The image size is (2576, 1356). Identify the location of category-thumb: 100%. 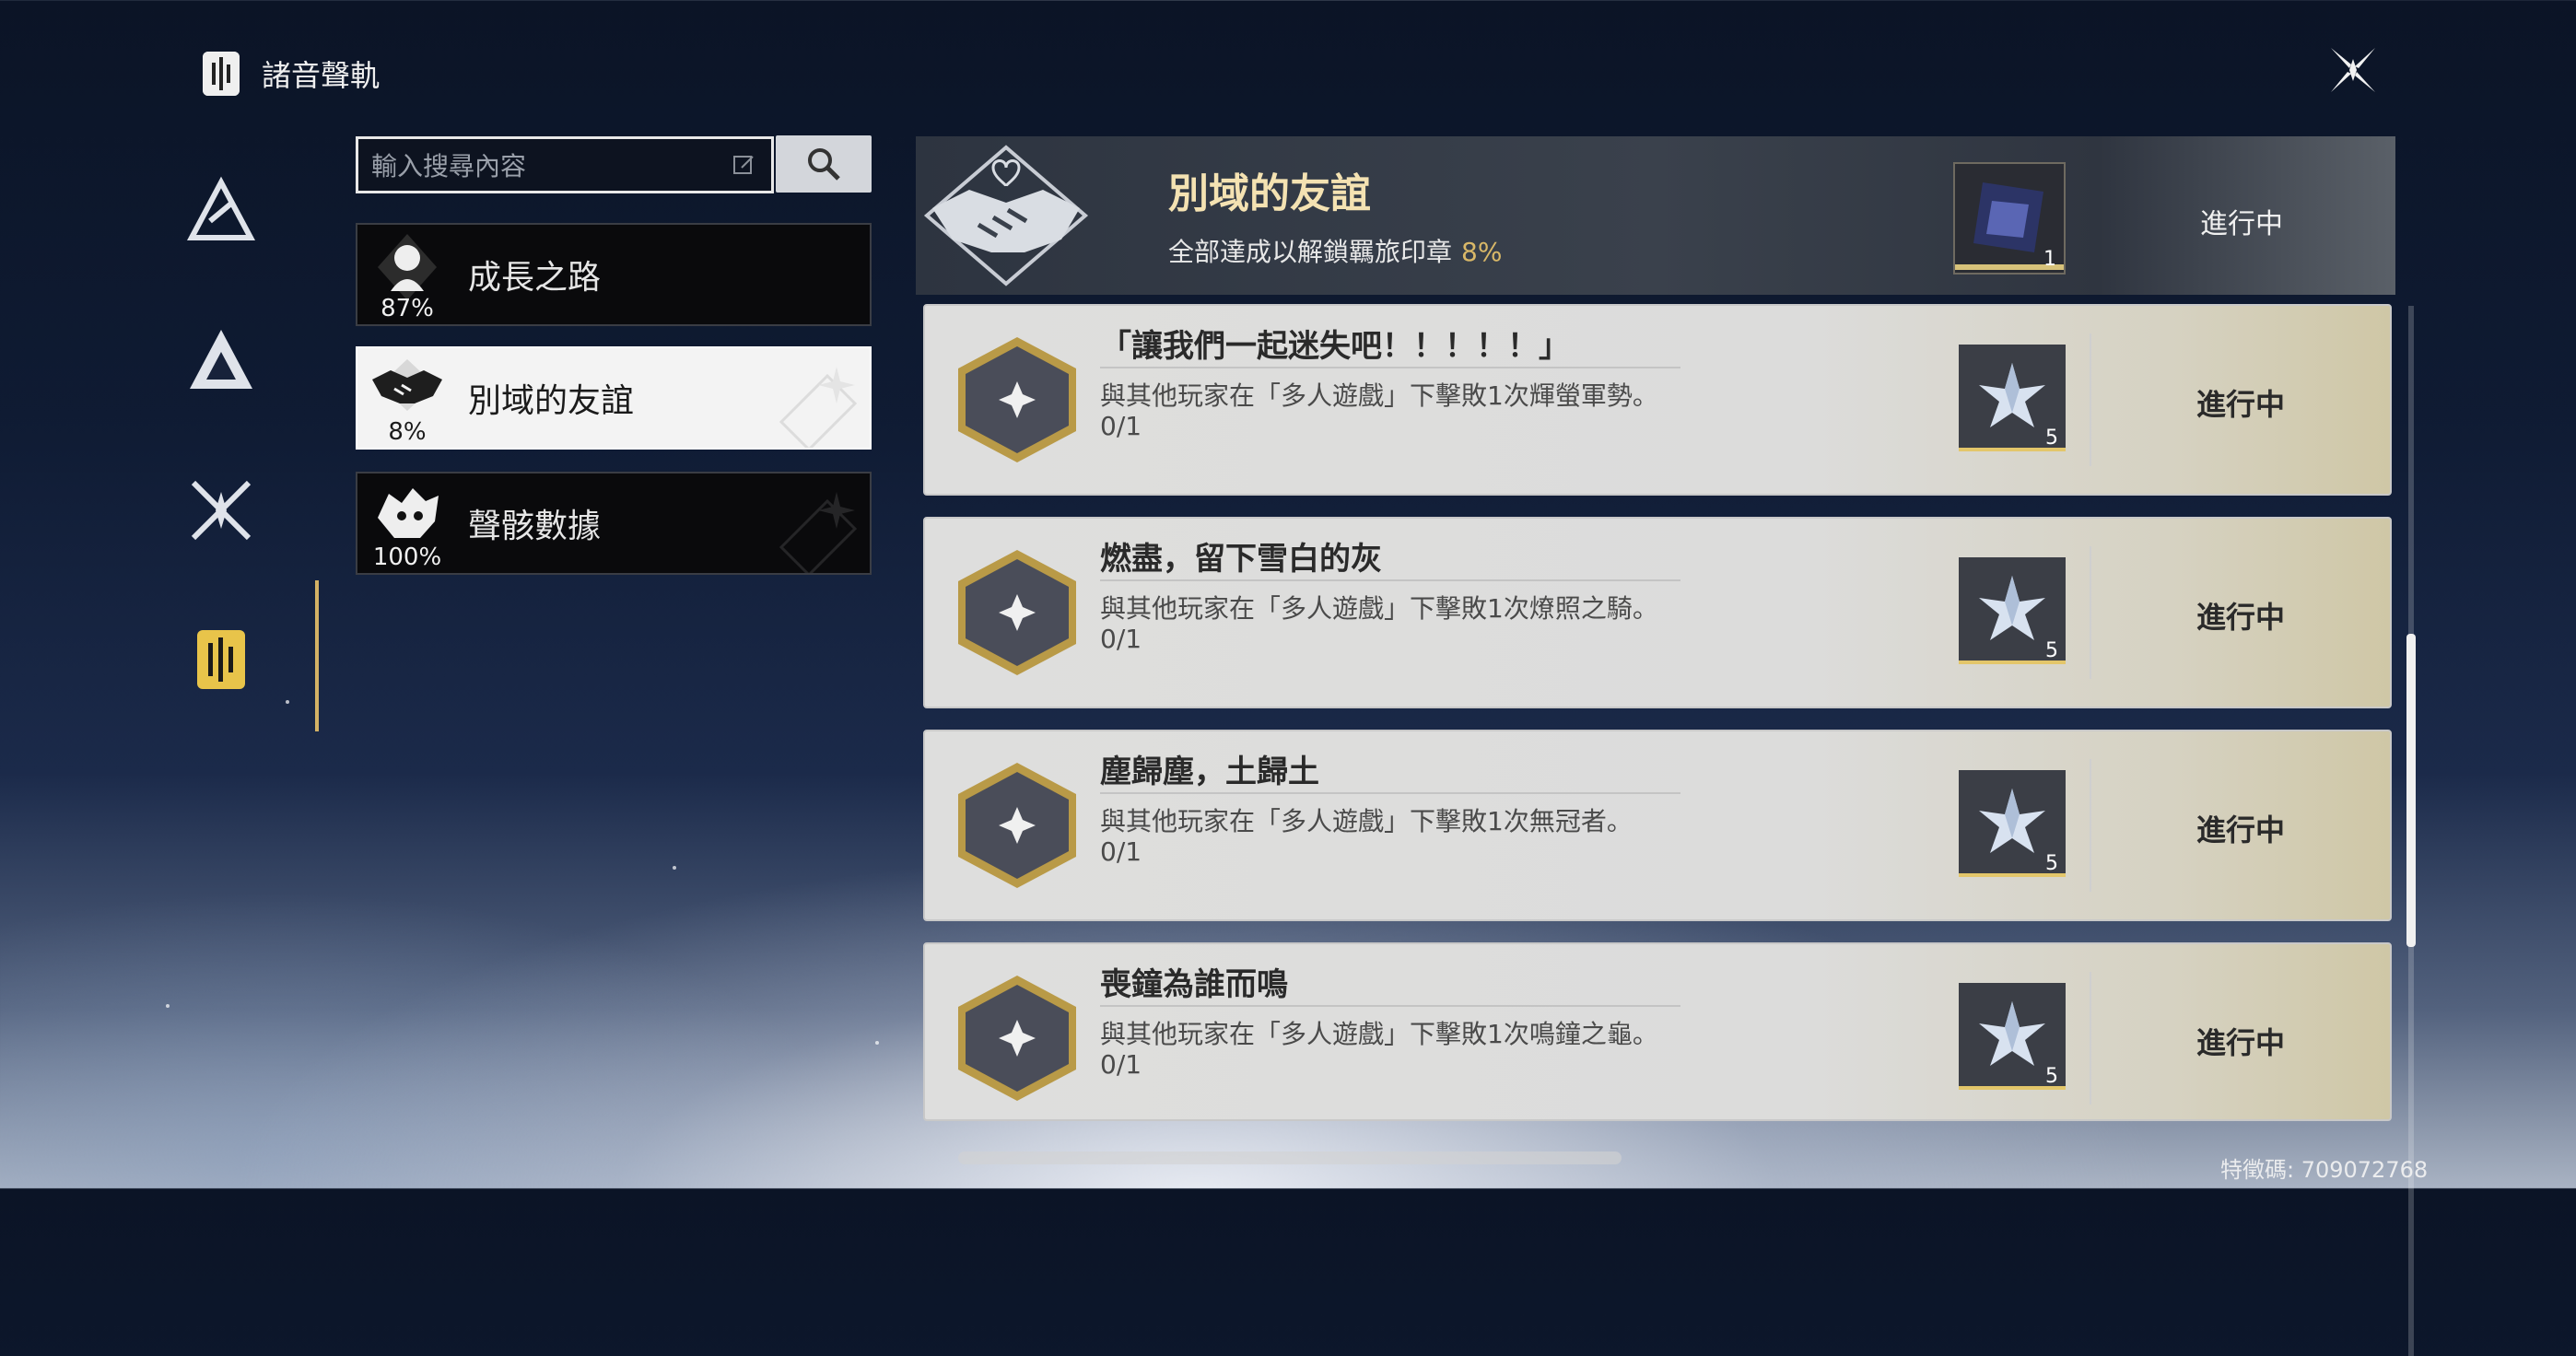
(407, 523).